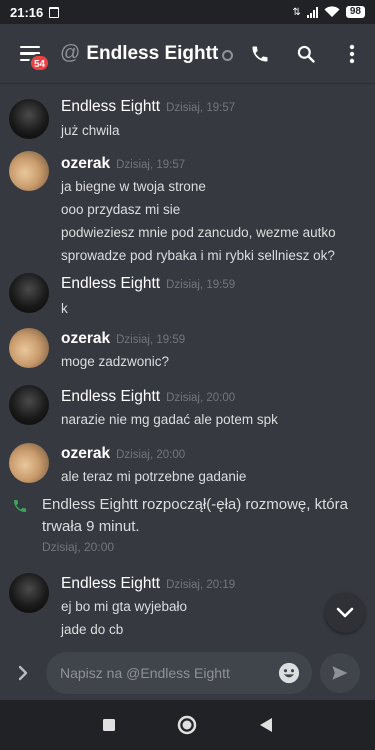  What do you see at coordinates (154, 476) in the screenshot?
I see `message-text: ale teraz mi potrzebne gadanie` at bounding box center [154, 476].